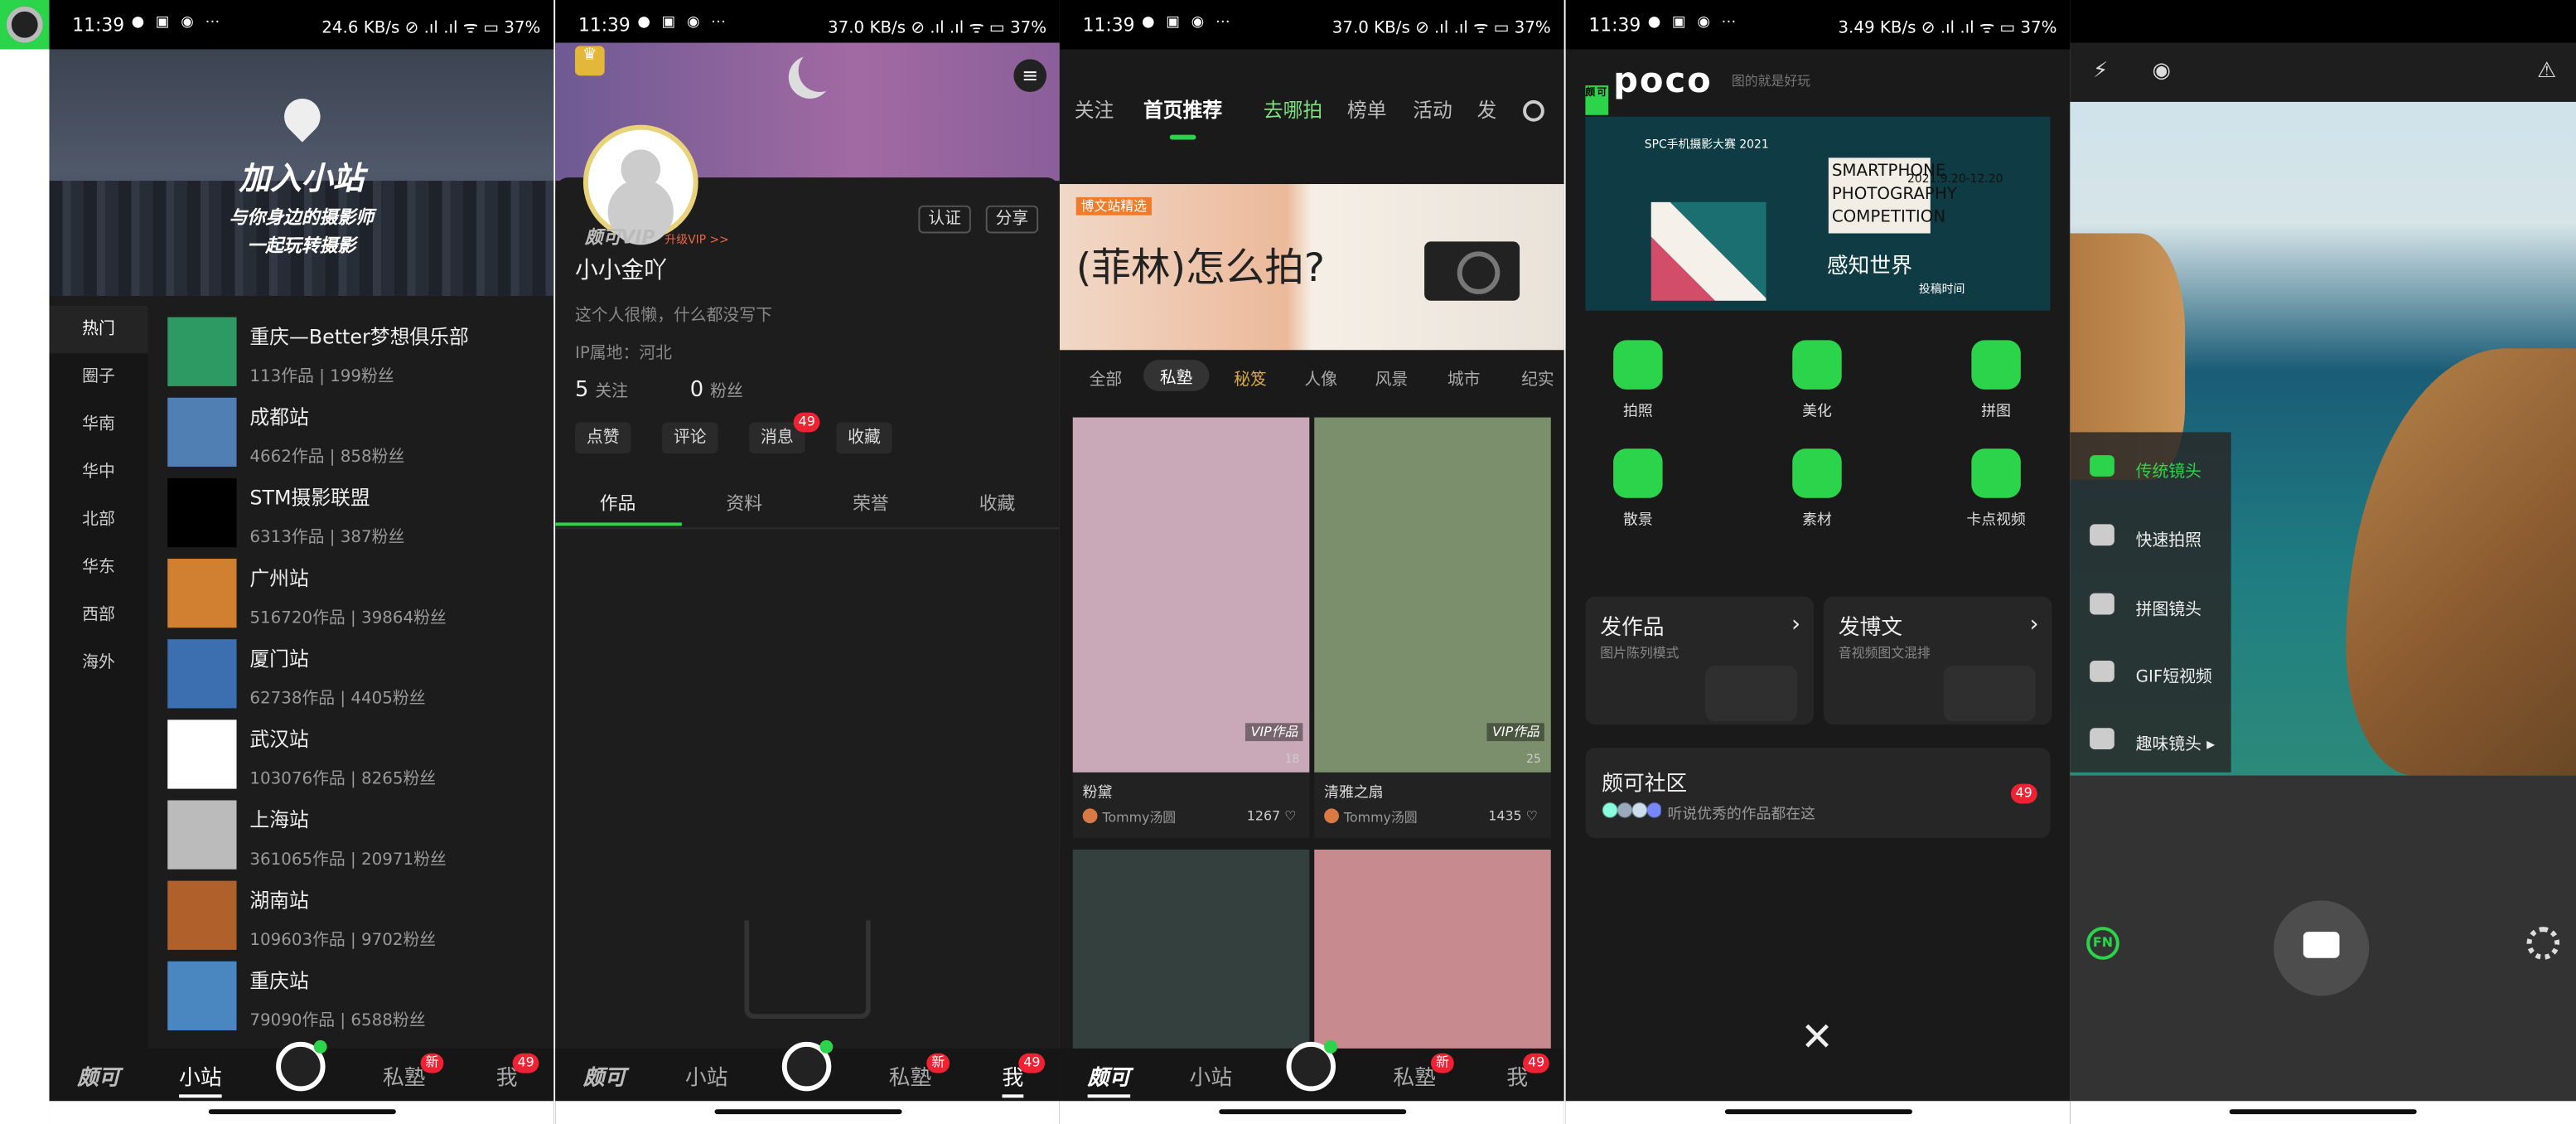 The image size is (2576, 1124). Describe the element at coordinates (2543, 944) in the screenshot. I see `gear-icon` at that location.